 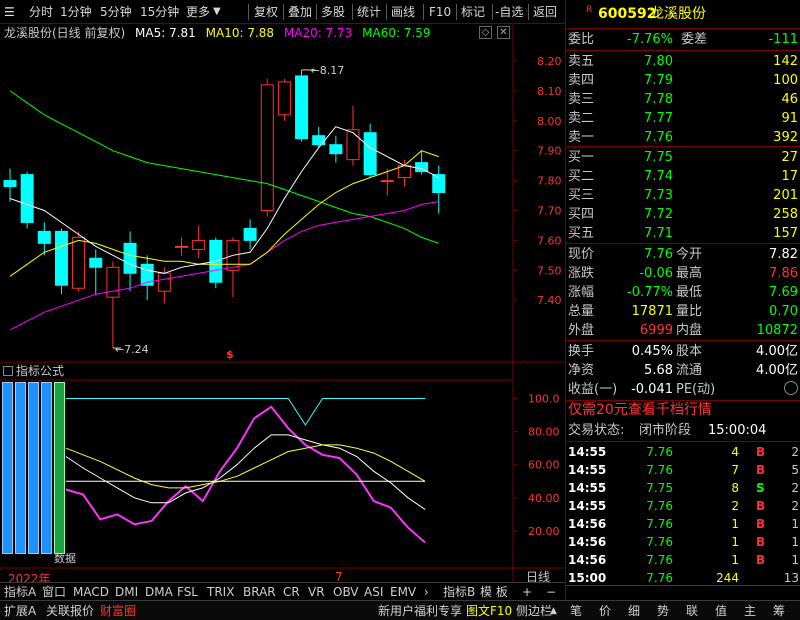 I want to click on tab-dma: DMA, so click(x=159, y=592).